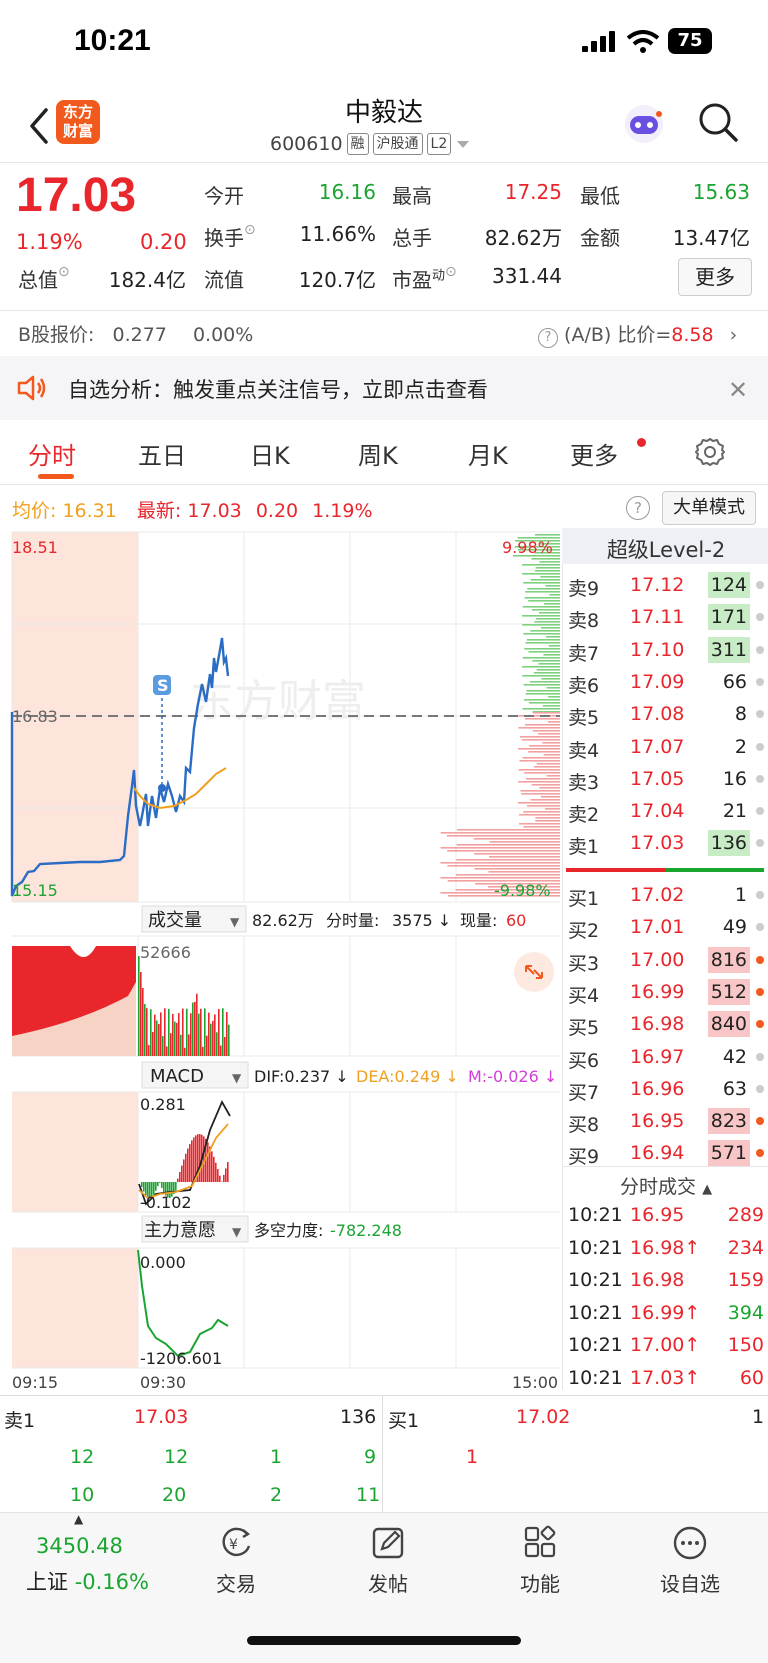 The height and width of the screenshot is (1663, 768). I want to click on search-icon, so click(718, 122).